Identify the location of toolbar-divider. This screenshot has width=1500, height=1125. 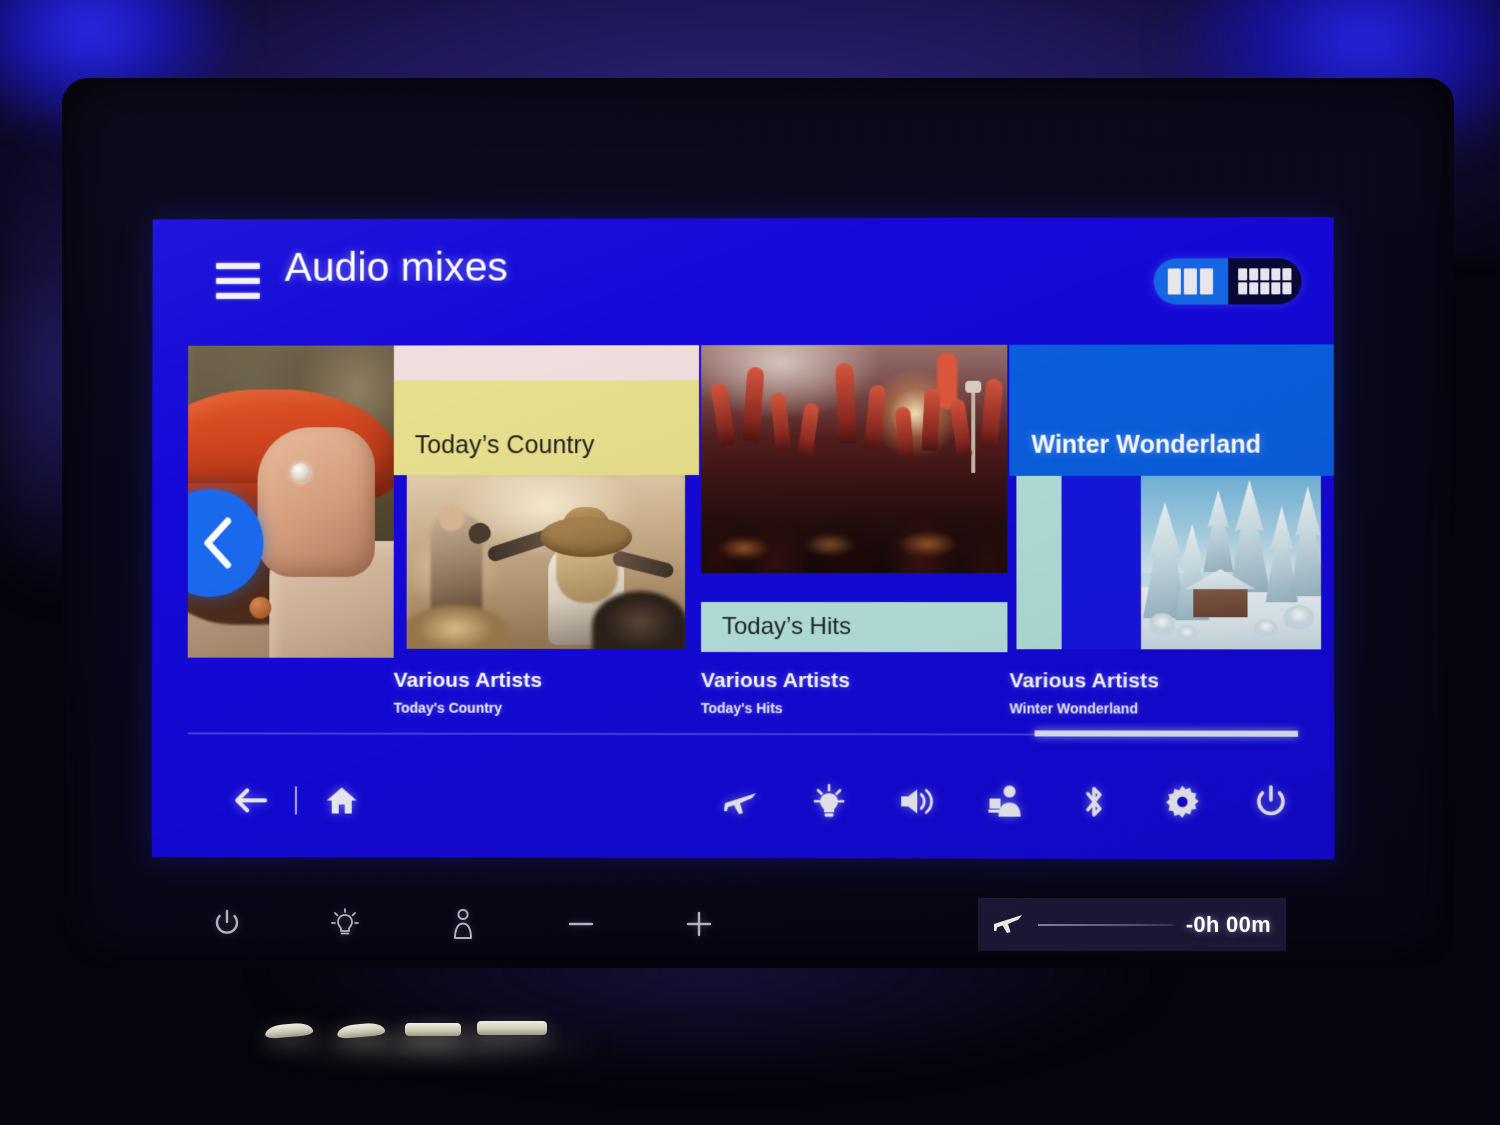
(295, 799).